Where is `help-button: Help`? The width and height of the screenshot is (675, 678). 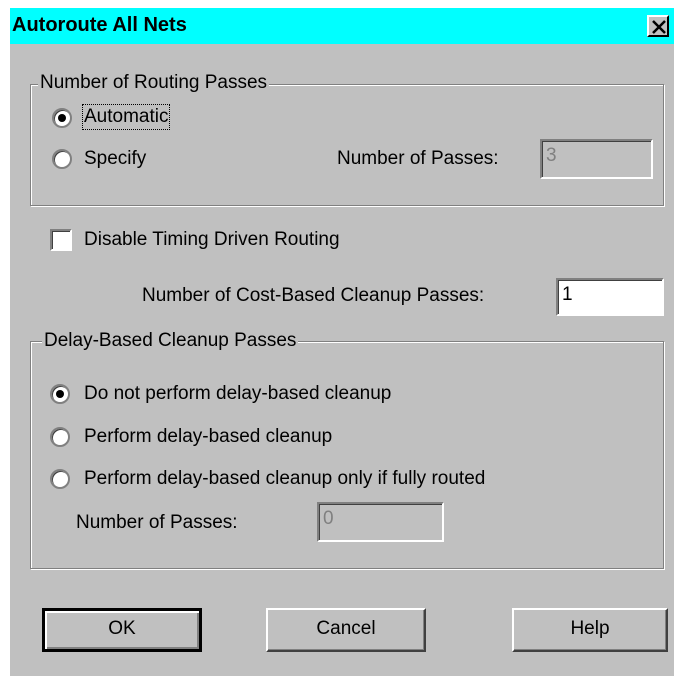
help-button: Help is located at coordinates (590, 630).